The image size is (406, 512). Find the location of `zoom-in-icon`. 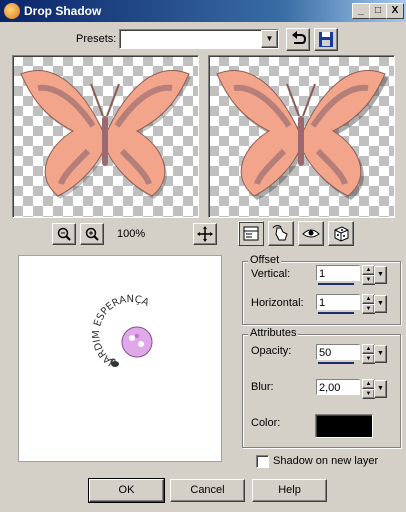

zoom-in-icon is located at coordinates (92, 234).